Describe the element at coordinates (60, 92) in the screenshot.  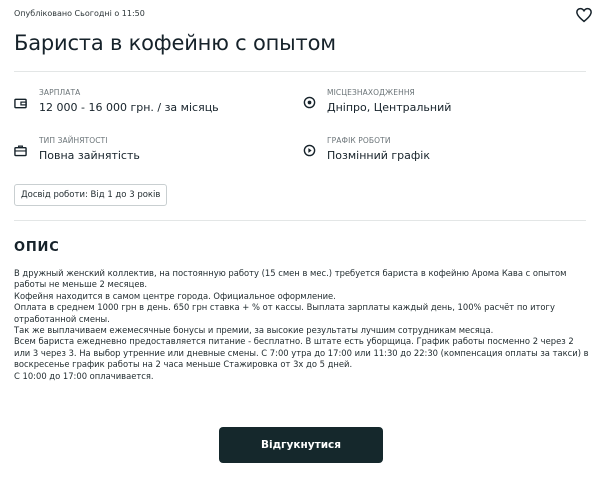
I see `salary-label: ЗАРПЛАТА` at that location.